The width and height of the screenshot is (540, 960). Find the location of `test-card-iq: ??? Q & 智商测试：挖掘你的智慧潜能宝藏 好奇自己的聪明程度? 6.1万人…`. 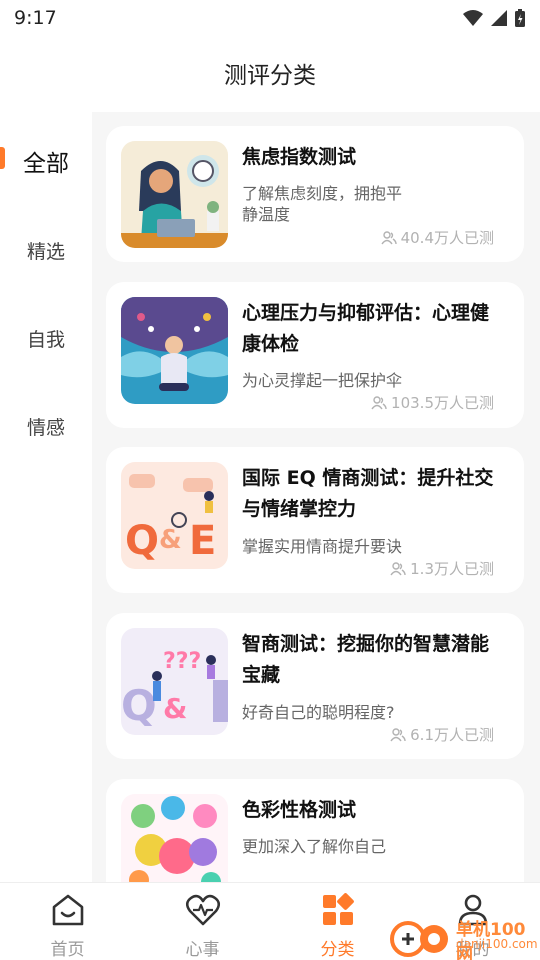

test-card-iq: ??? Q & 智商测试：挖掘你的智慧潜能宝藏 好奇自己的聪明程度? 6.1万人… is located at coordinates (315, 686).